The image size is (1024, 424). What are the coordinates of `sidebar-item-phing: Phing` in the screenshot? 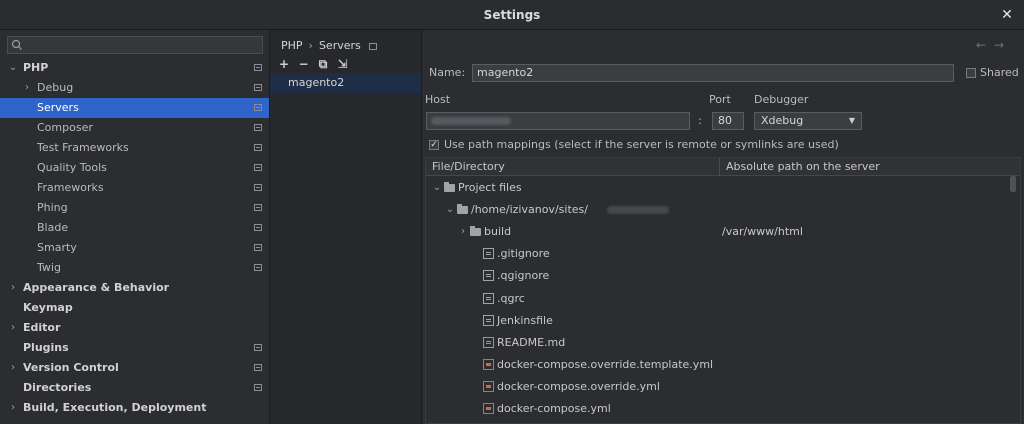 It's located at (134, 208).